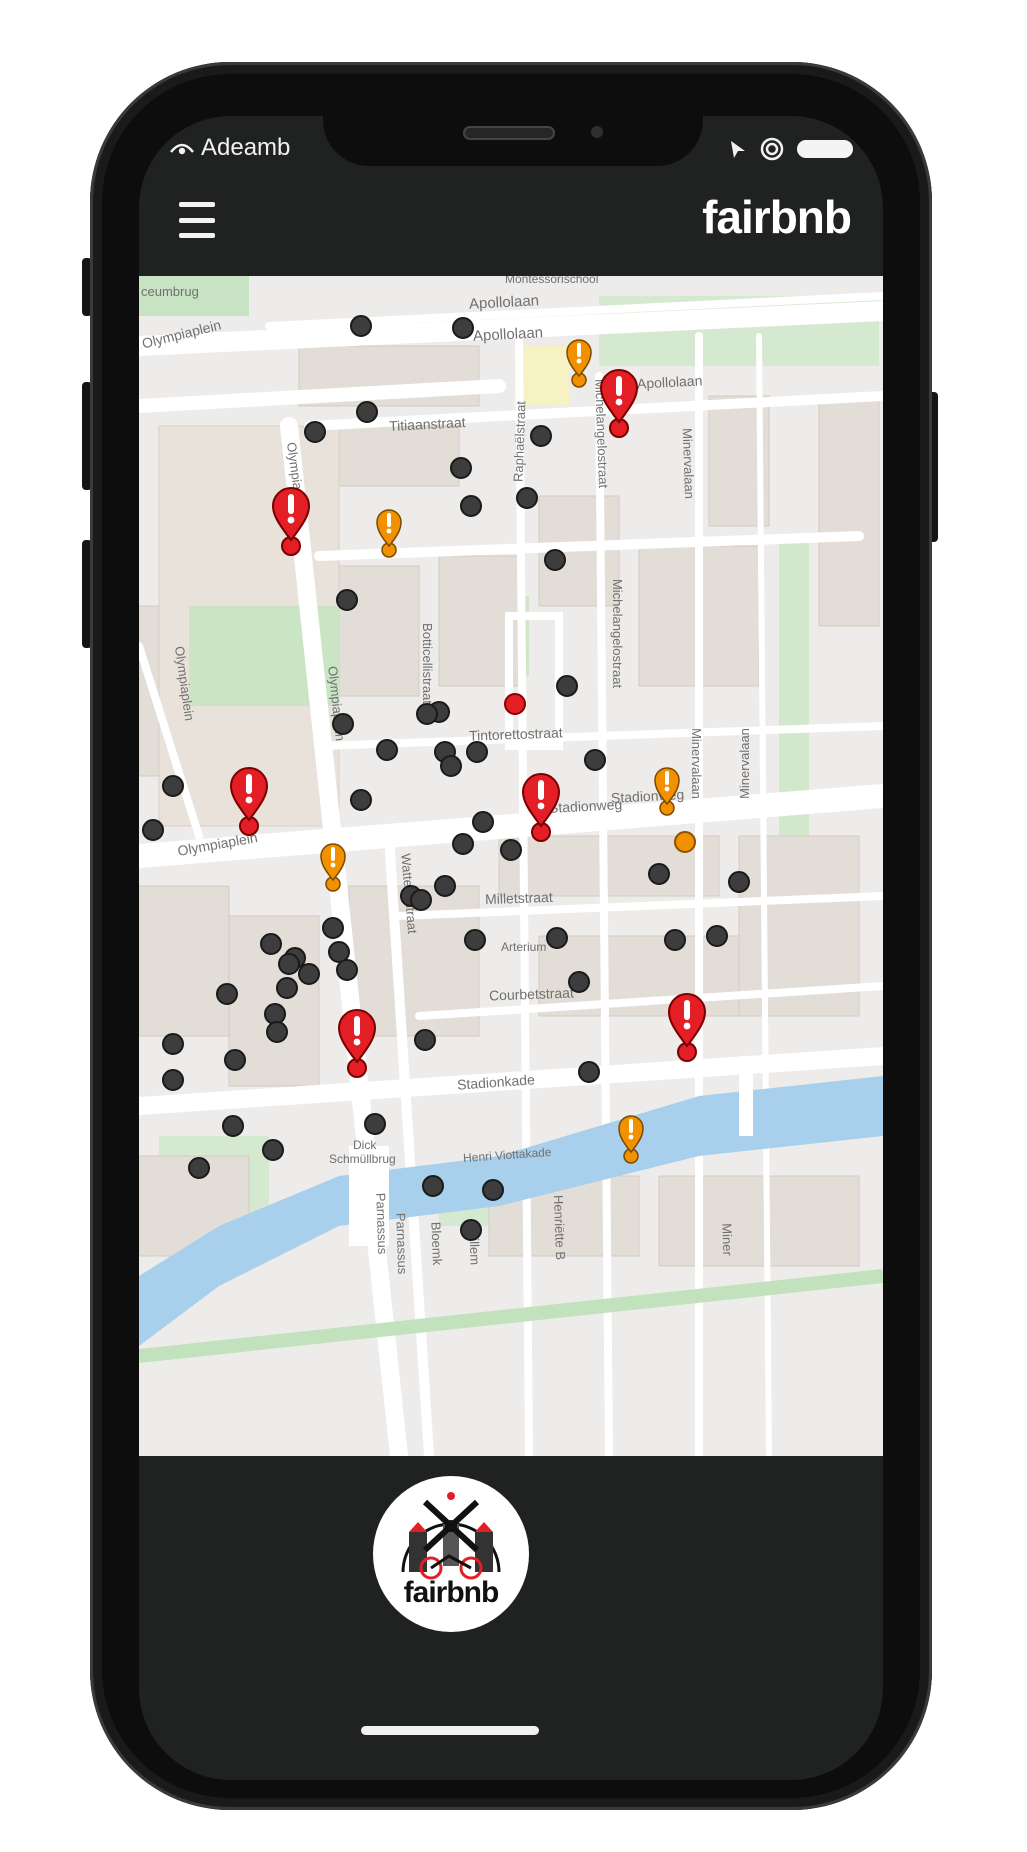 The width and height of the screenshot is (1027, 1852). I want to click on hamburger-menu-button, so click(197, 220).